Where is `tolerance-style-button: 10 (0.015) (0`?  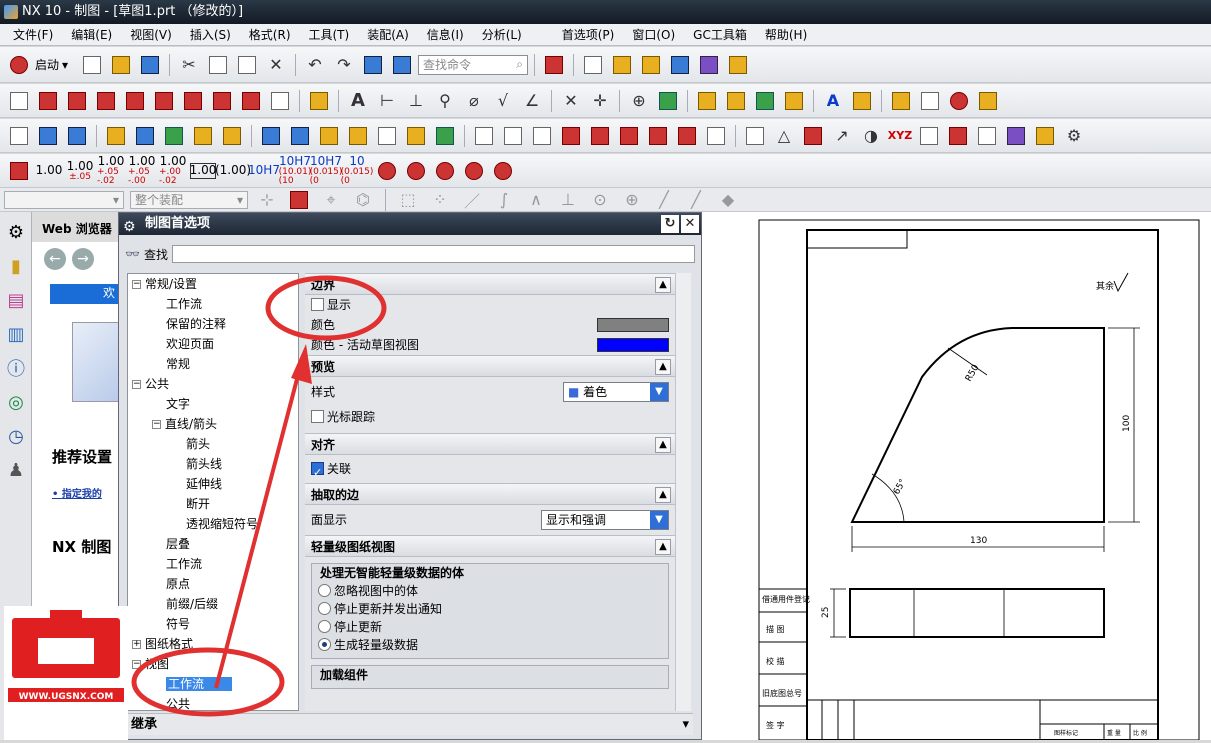
tolerance-style-button: 10 (0.015) (0 is located at coordinates (357, 170).